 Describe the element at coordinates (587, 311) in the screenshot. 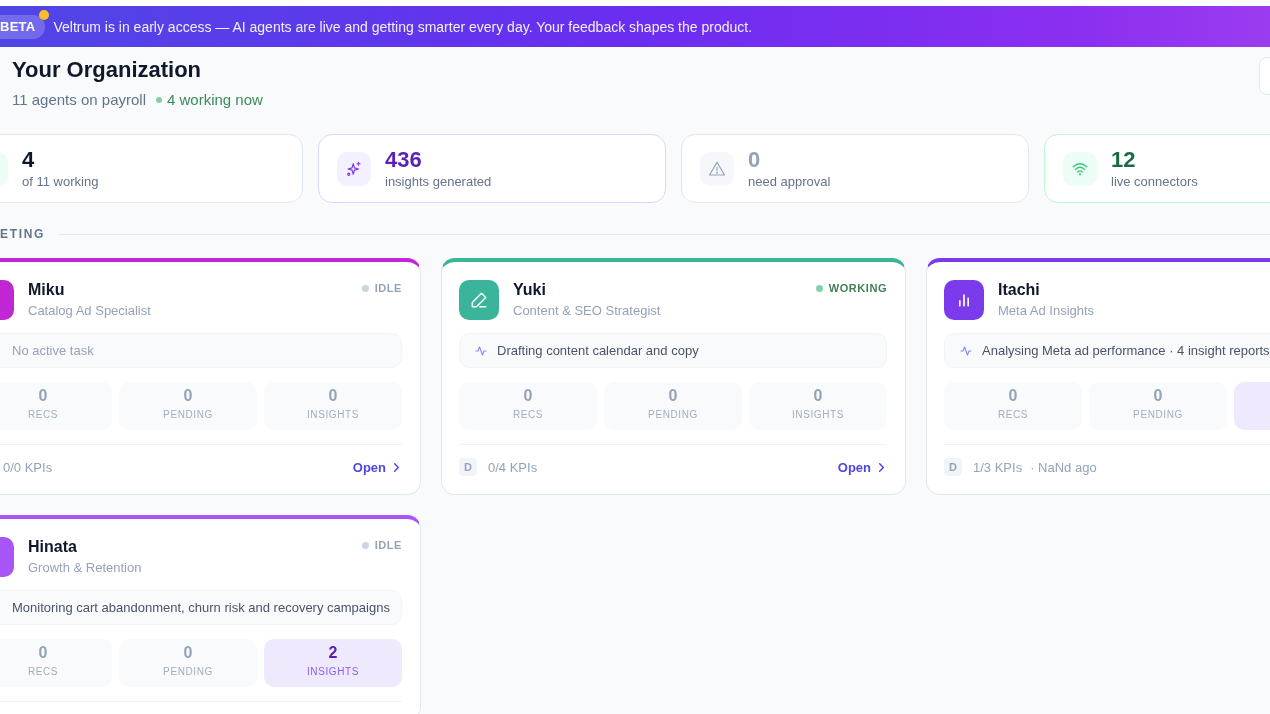

I see `agent-role: Content & SEO Strategist` at that location.